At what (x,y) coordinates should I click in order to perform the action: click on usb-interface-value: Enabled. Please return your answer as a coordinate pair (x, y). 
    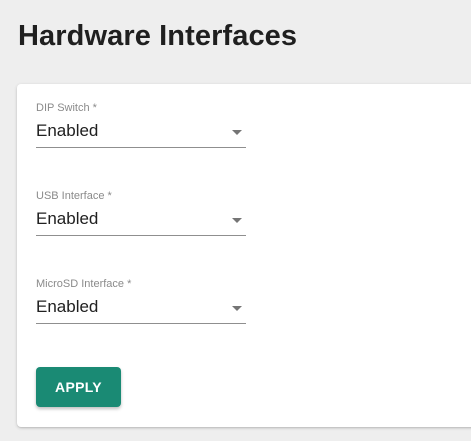
    Looking at the image, I should click on (67, 218).